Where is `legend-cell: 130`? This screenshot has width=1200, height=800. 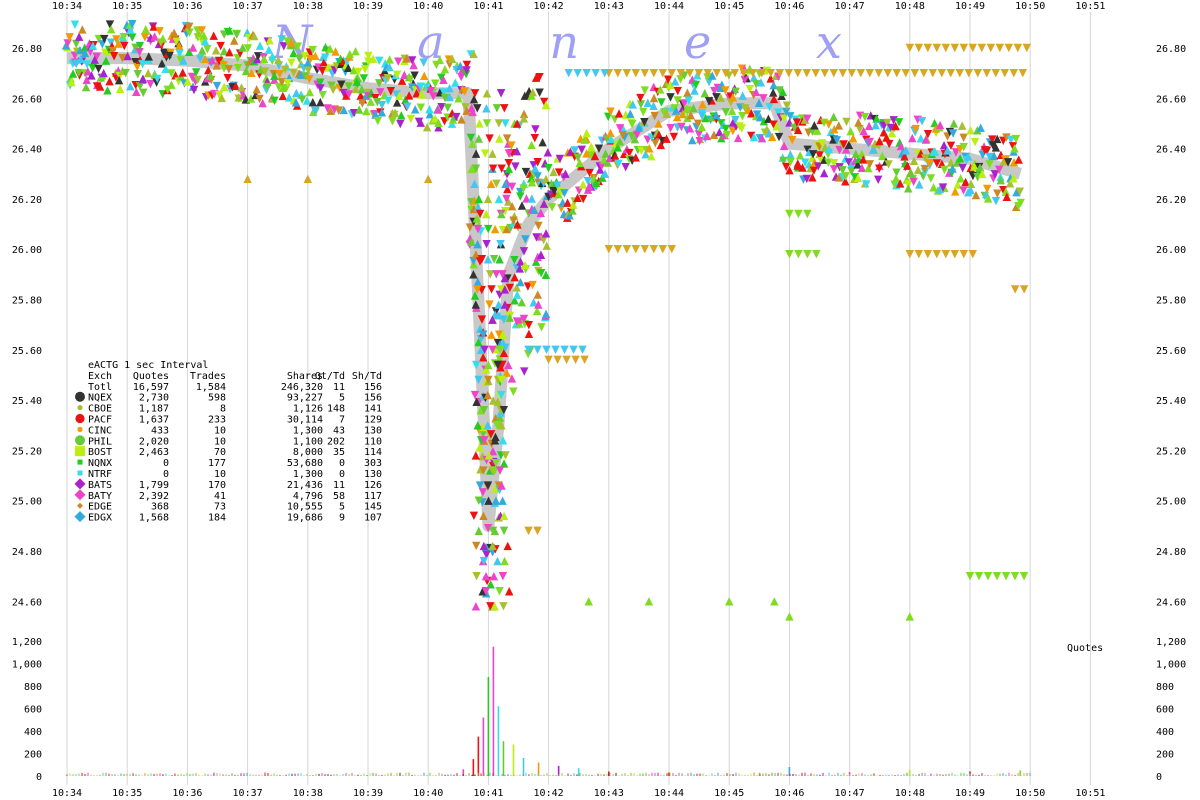 legend-cell: 130 is located at coordinates (373, 430).